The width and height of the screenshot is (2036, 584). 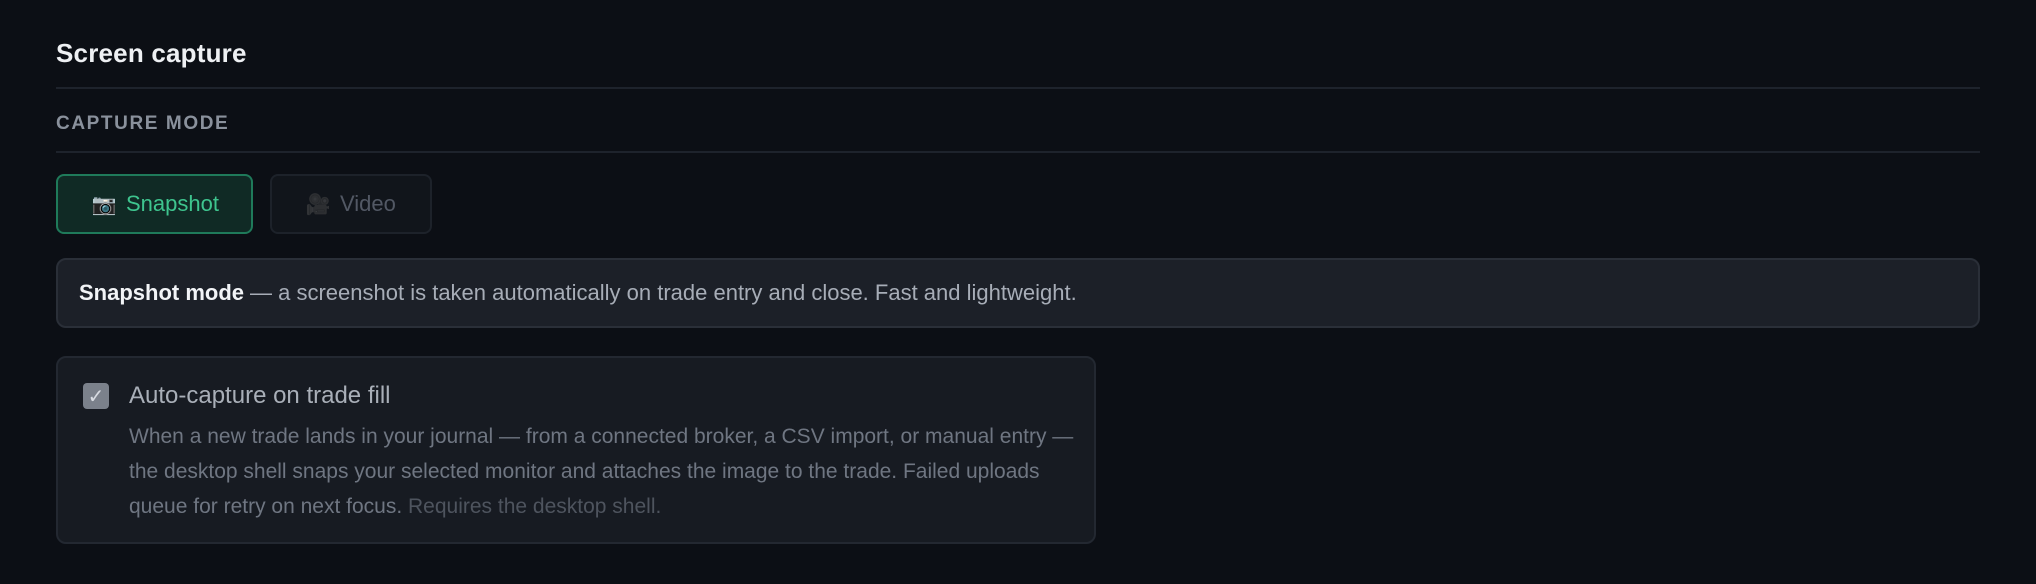 I want to click on video-mode-button: 🎥 Video, so click(x=351, y=204).